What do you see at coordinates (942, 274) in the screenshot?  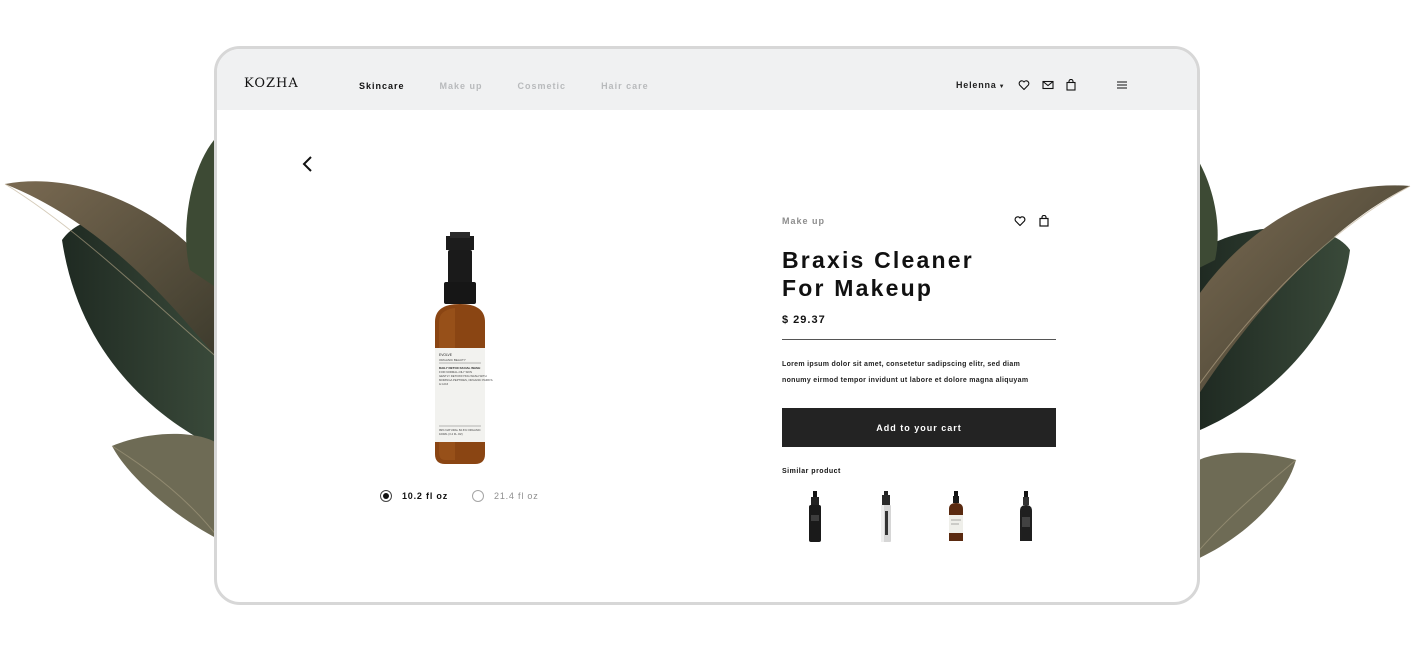 I see `product-title: Braxis Cleaner For Makeup` at bounding box center [942, 274].